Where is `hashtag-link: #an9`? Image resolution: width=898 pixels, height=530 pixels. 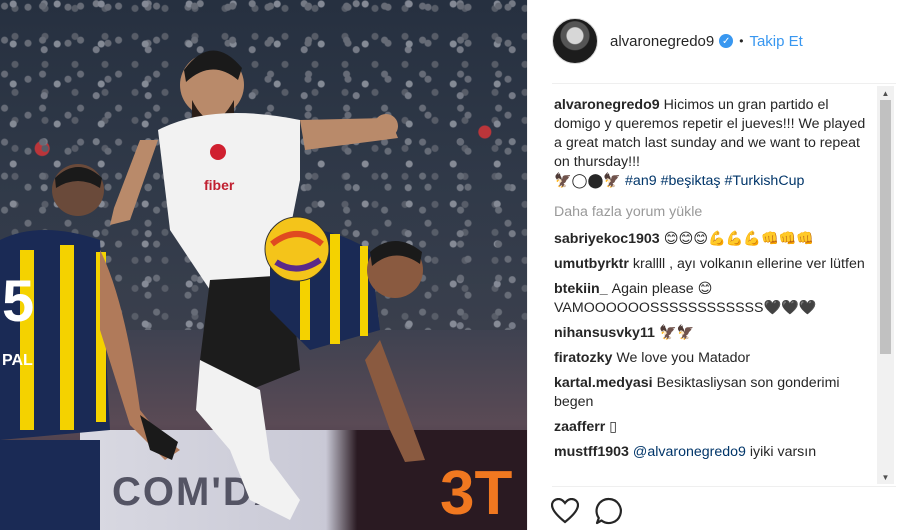 hashtag-link: #an9 is located at coordinates (641, 181).